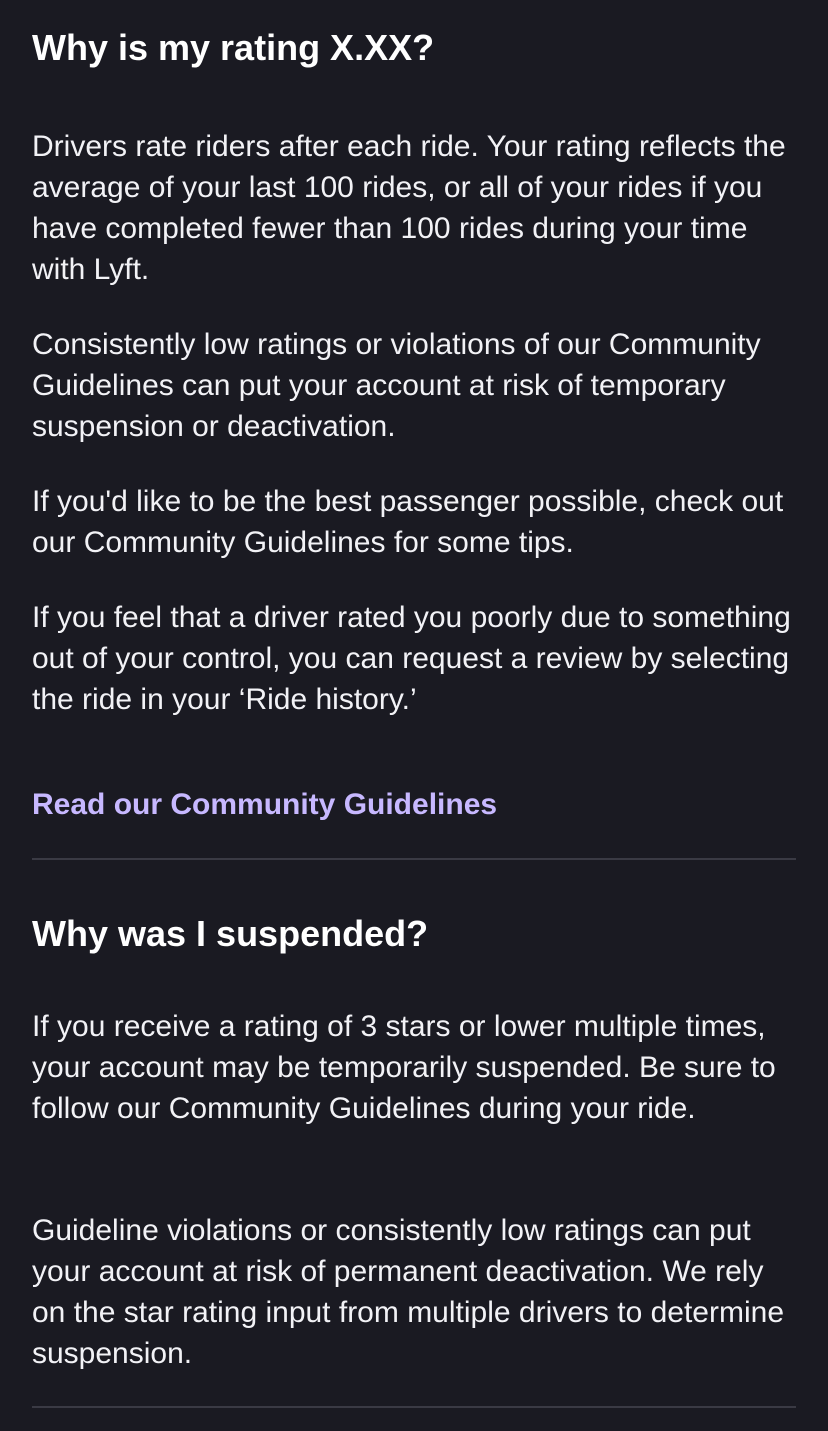 The height and width of the screenshot is (1431, 828). I want to click on section-divider, so click(414, 859).